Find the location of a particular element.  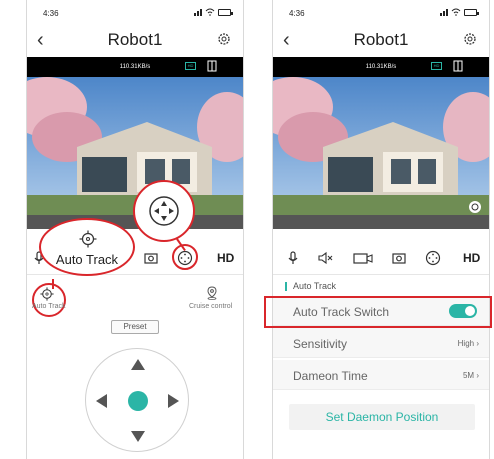

set-daemon-position-button: Set Daemon Position is located at coordinates (382, 417).